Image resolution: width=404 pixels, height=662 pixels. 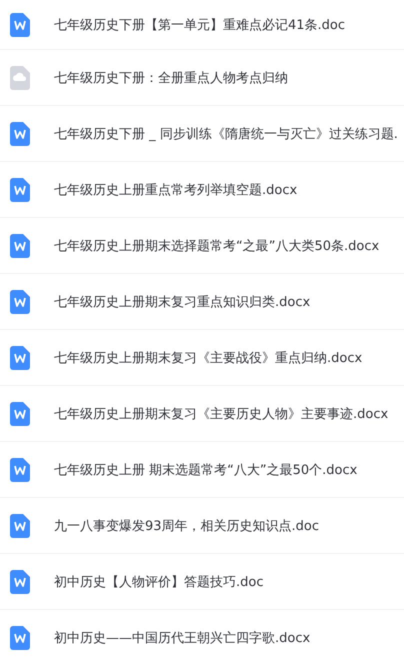 I want to click on file-row: 七年级历史下册 _ 同步训练《隋唐统一与灭亡》过关练习题., so click(x=202, y=134).